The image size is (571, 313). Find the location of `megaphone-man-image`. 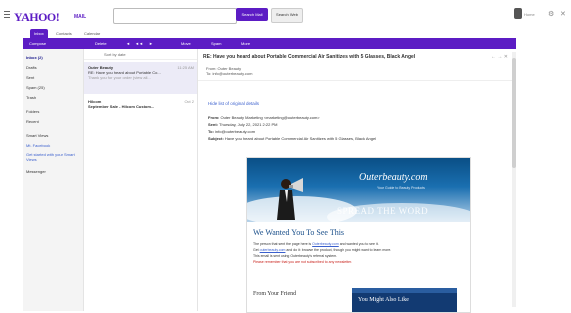

megaphone-man-image is located at coordinates (290, 199).